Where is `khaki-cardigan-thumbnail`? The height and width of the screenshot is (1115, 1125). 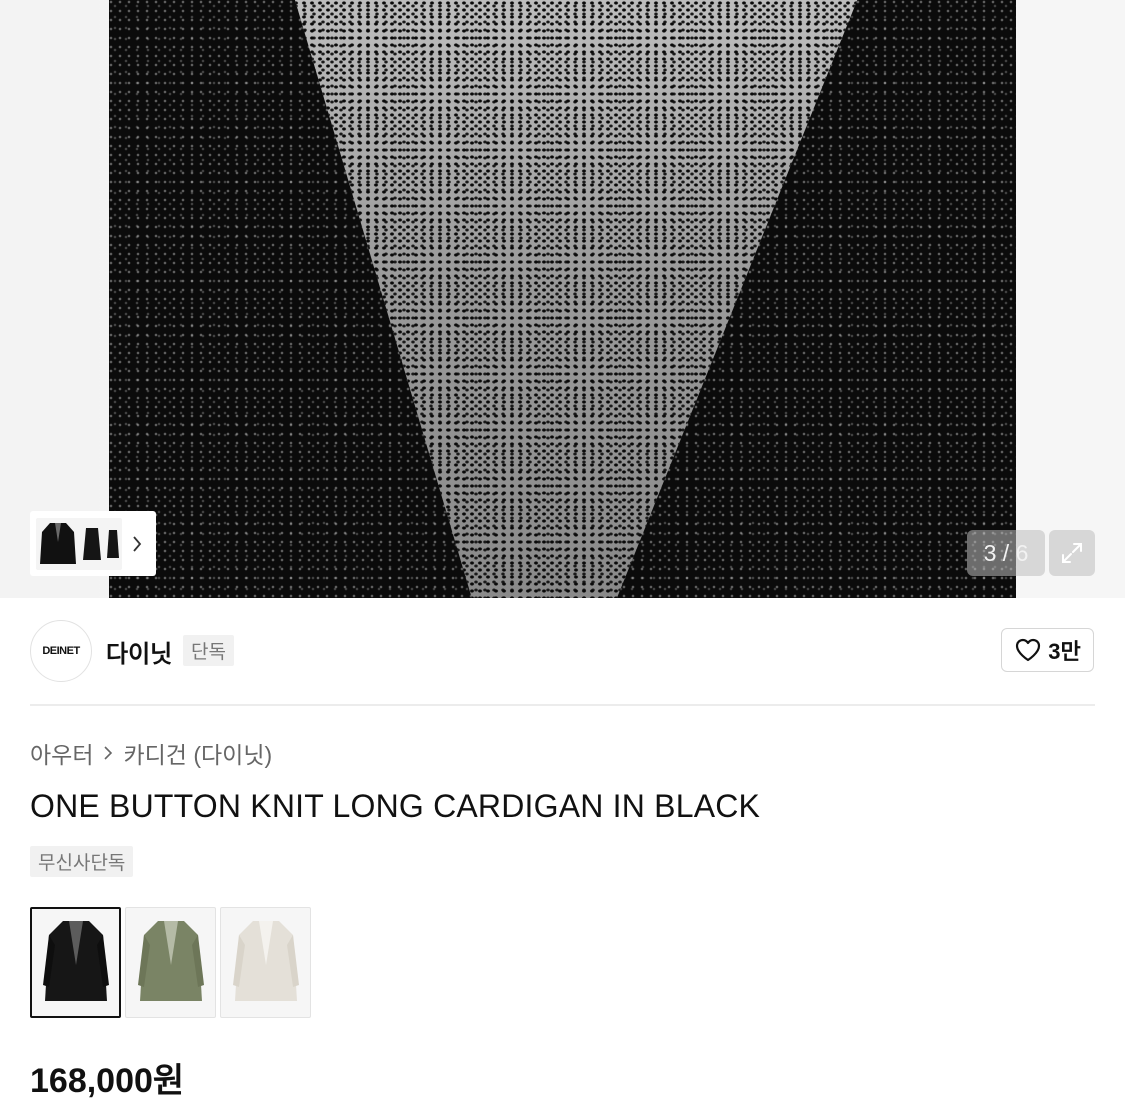
khaki-cardigan-thumbnail is located at coordinates (170, 960).